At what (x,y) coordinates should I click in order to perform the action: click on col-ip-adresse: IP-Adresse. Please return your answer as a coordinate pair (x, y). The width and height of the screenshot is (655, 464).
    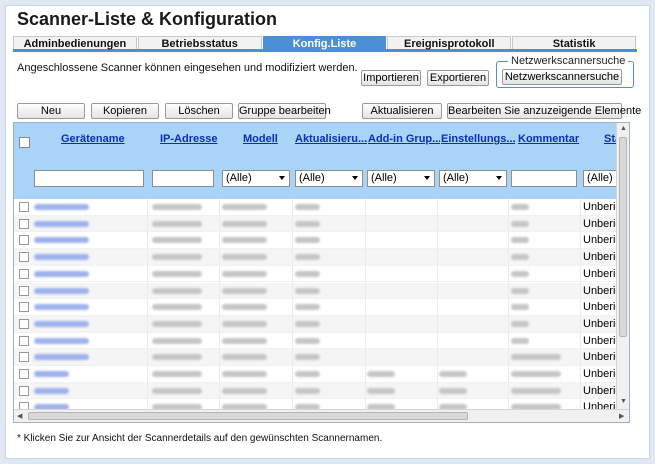
    Looking at the image, I should click on (192, 139).